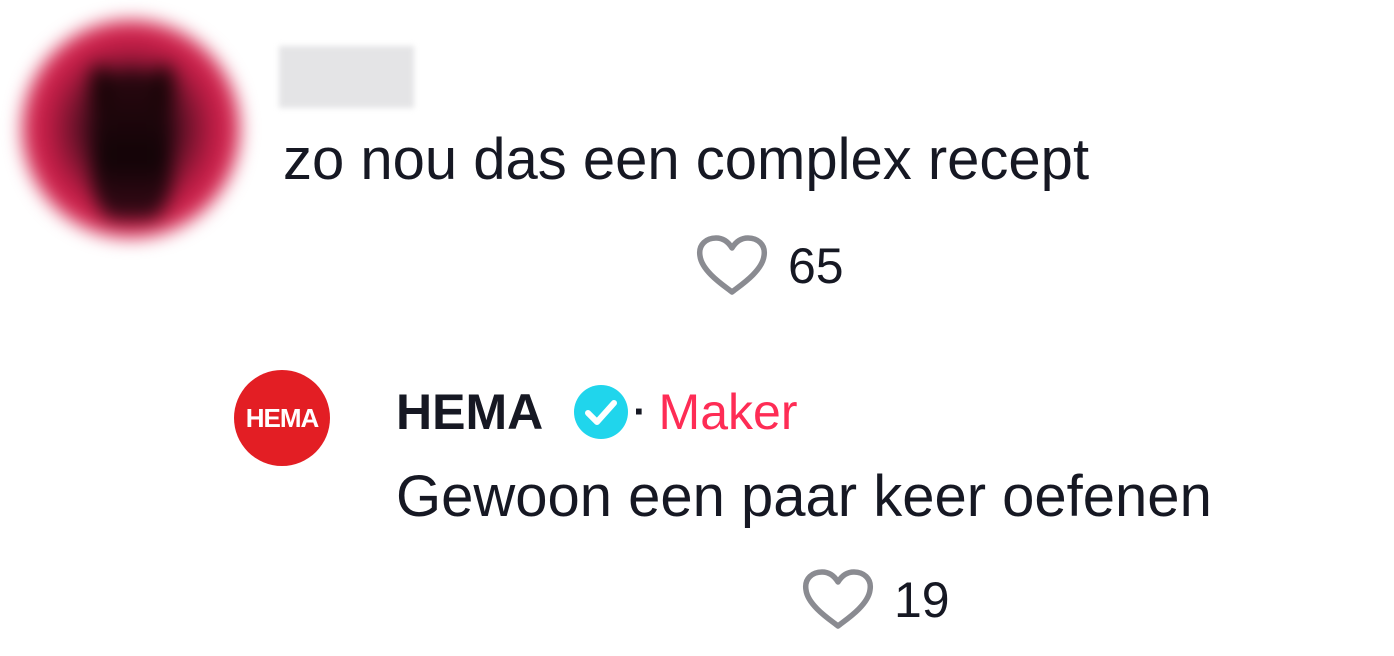  What do you see at coordinates (922, 600) in the screenshot?
I see `like-count: 19` at bounding box center [922, 600].